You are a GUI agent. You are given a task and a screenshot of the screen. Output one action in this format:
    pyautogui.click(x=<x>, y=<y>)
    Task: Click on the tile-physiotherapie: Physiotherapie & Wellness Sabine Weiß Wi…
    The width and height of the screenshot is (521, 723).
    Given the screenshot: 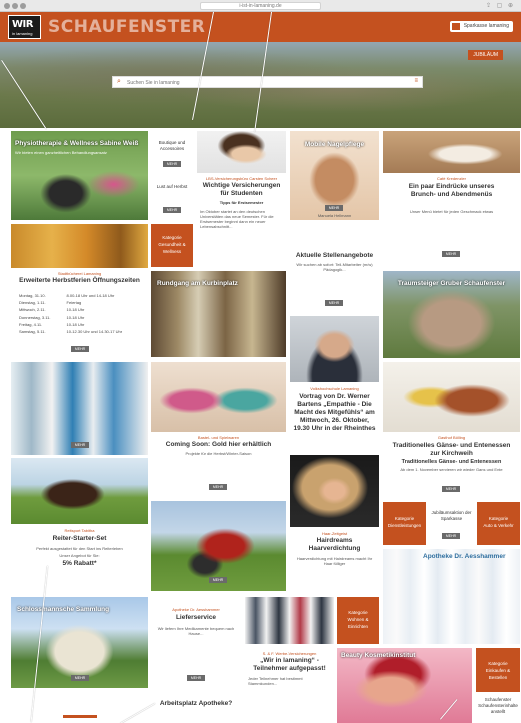 What is the action you would take?
    pyautogui.click(x=79, y=175)
    